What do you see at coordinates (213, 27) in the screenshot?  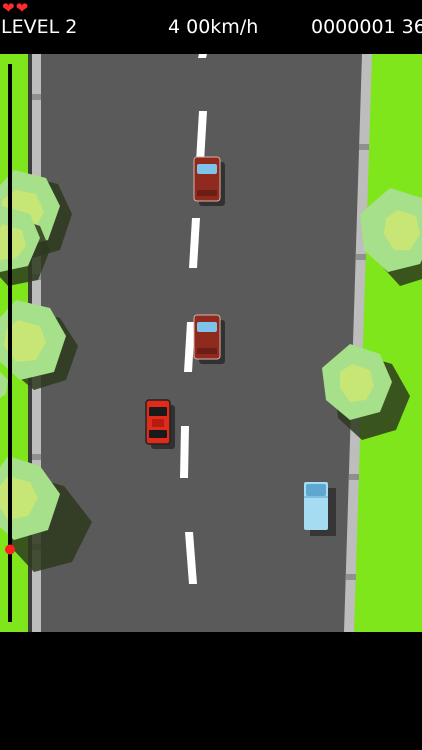 I see `speed-readout: 4 00km/h` at bounding box center [213, 27].